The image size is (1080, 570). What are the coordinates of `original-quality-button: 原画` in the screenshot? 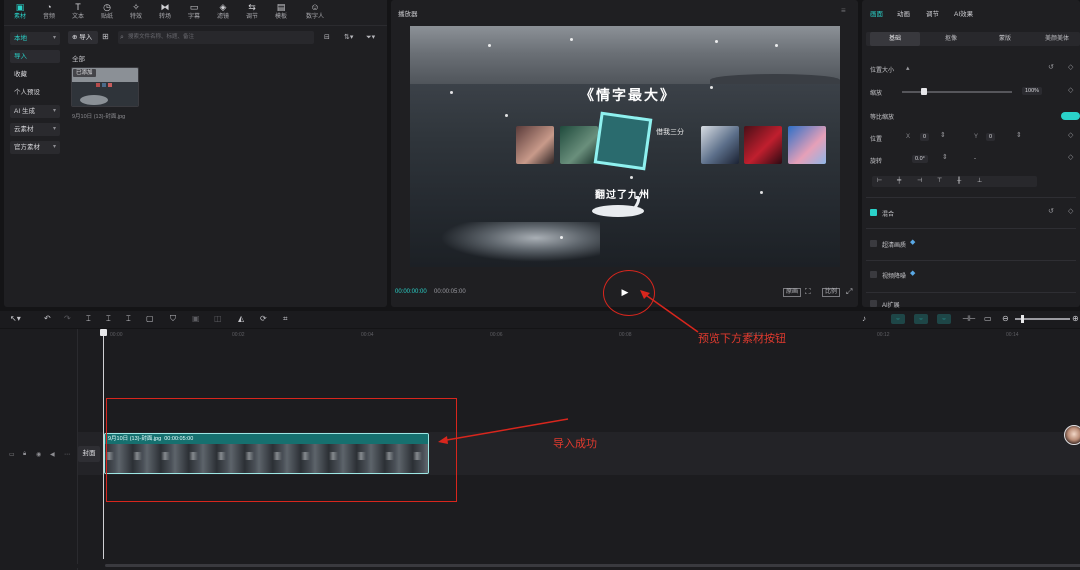 It's located at (792, 292).